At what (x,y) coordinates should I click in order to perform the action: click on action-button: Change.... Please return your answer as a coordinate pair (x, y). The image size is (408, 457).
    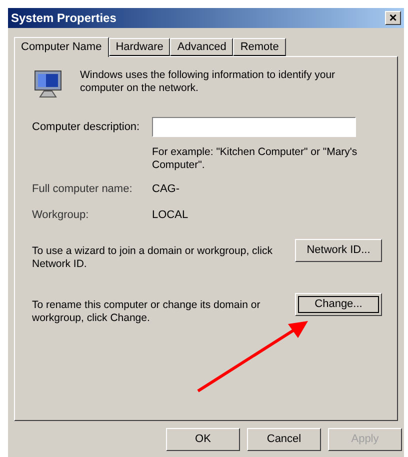
    Looking at the image, I should click on (338, 304).